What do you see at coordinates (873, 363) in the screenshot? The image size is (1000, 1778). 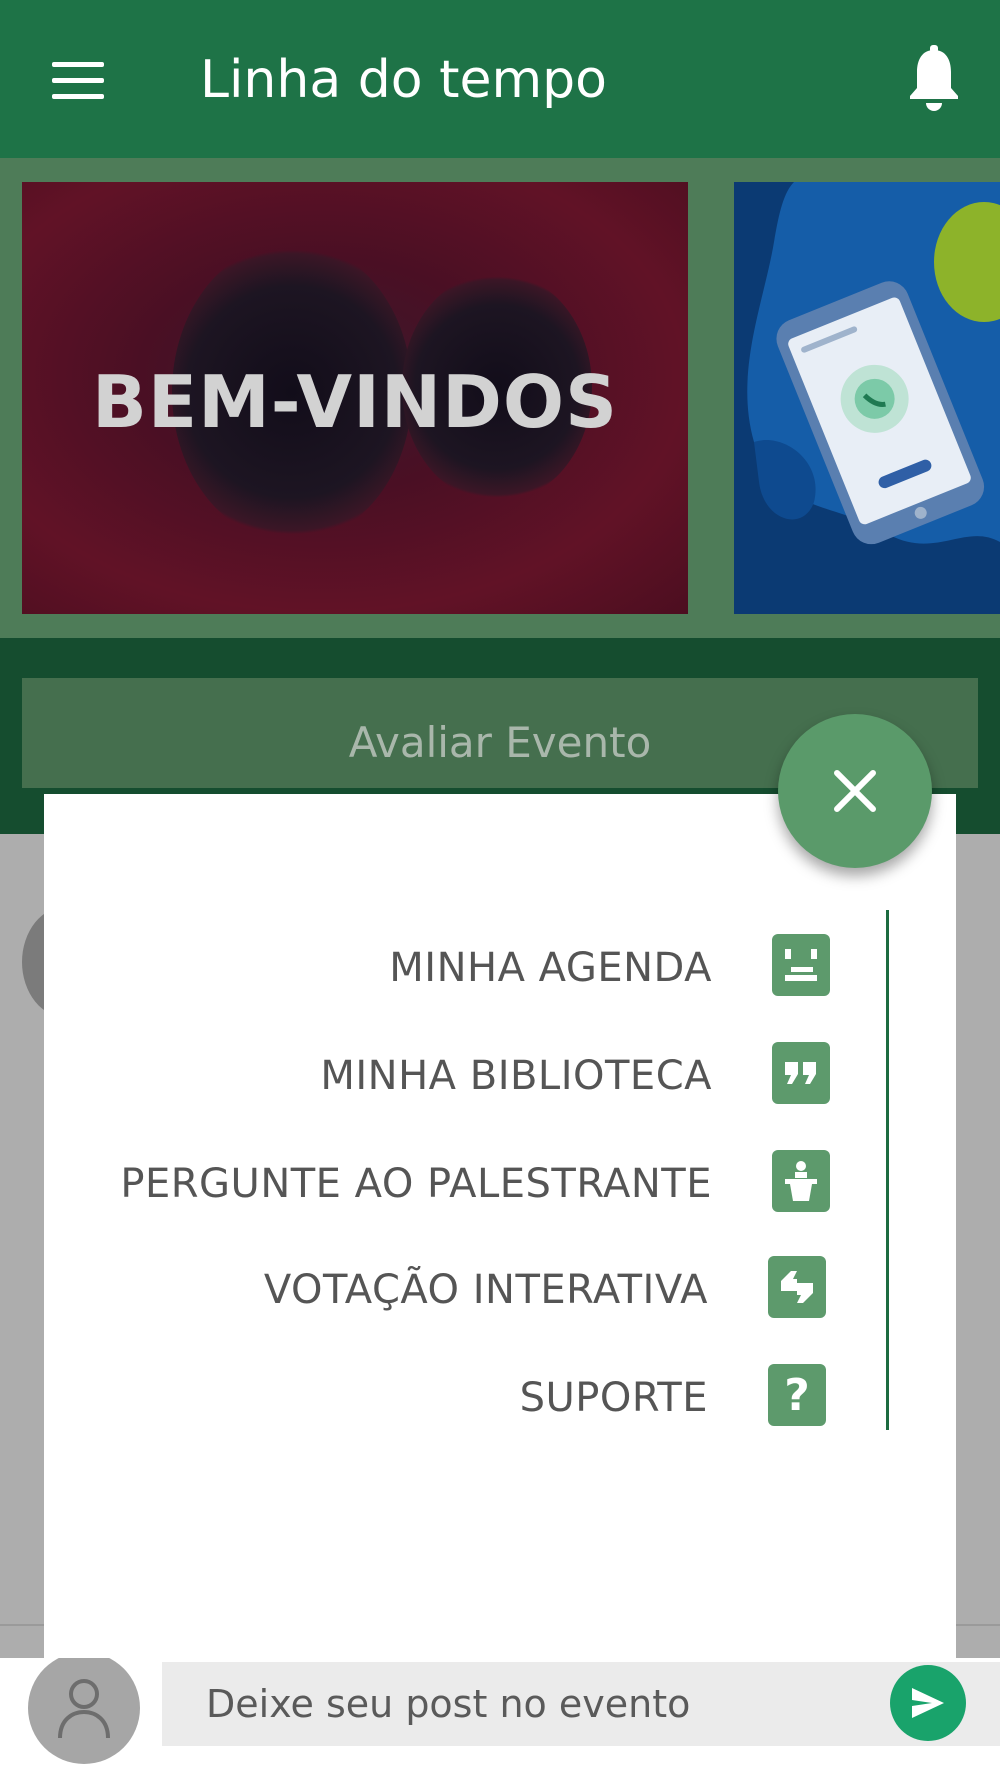 I see `phone-call-illustration` at bounding box center [873, 363].